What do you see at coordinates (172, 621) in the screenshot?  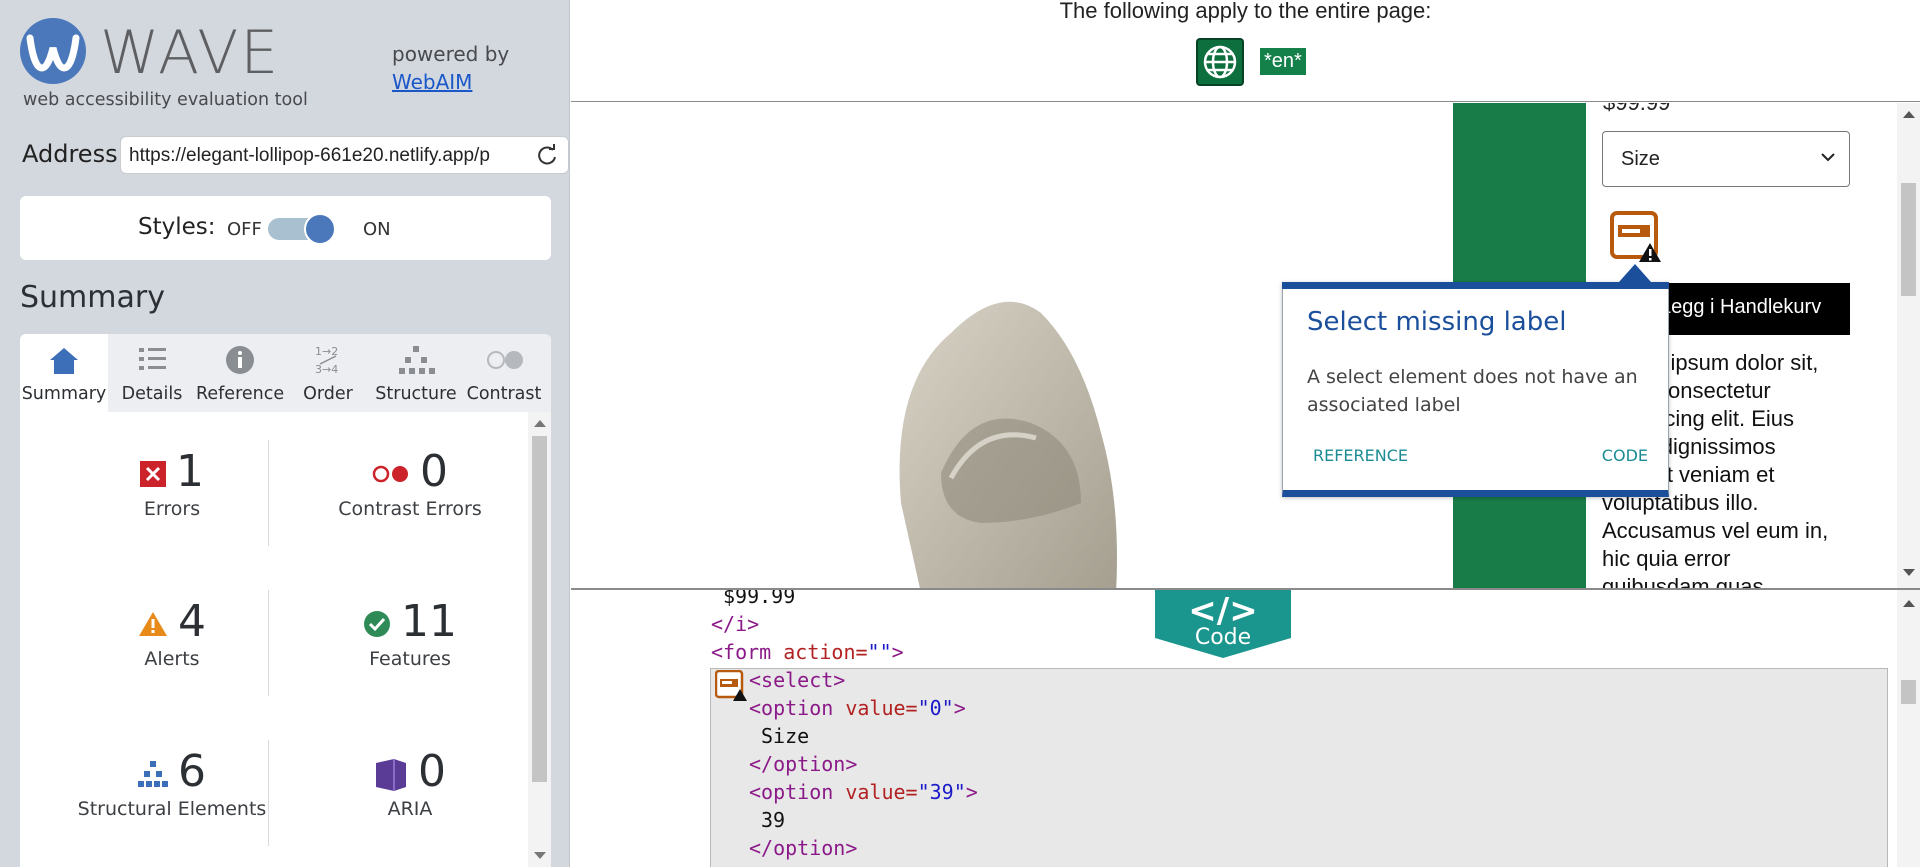 I see `stat-count: 4` at bounding box center [172, 621].